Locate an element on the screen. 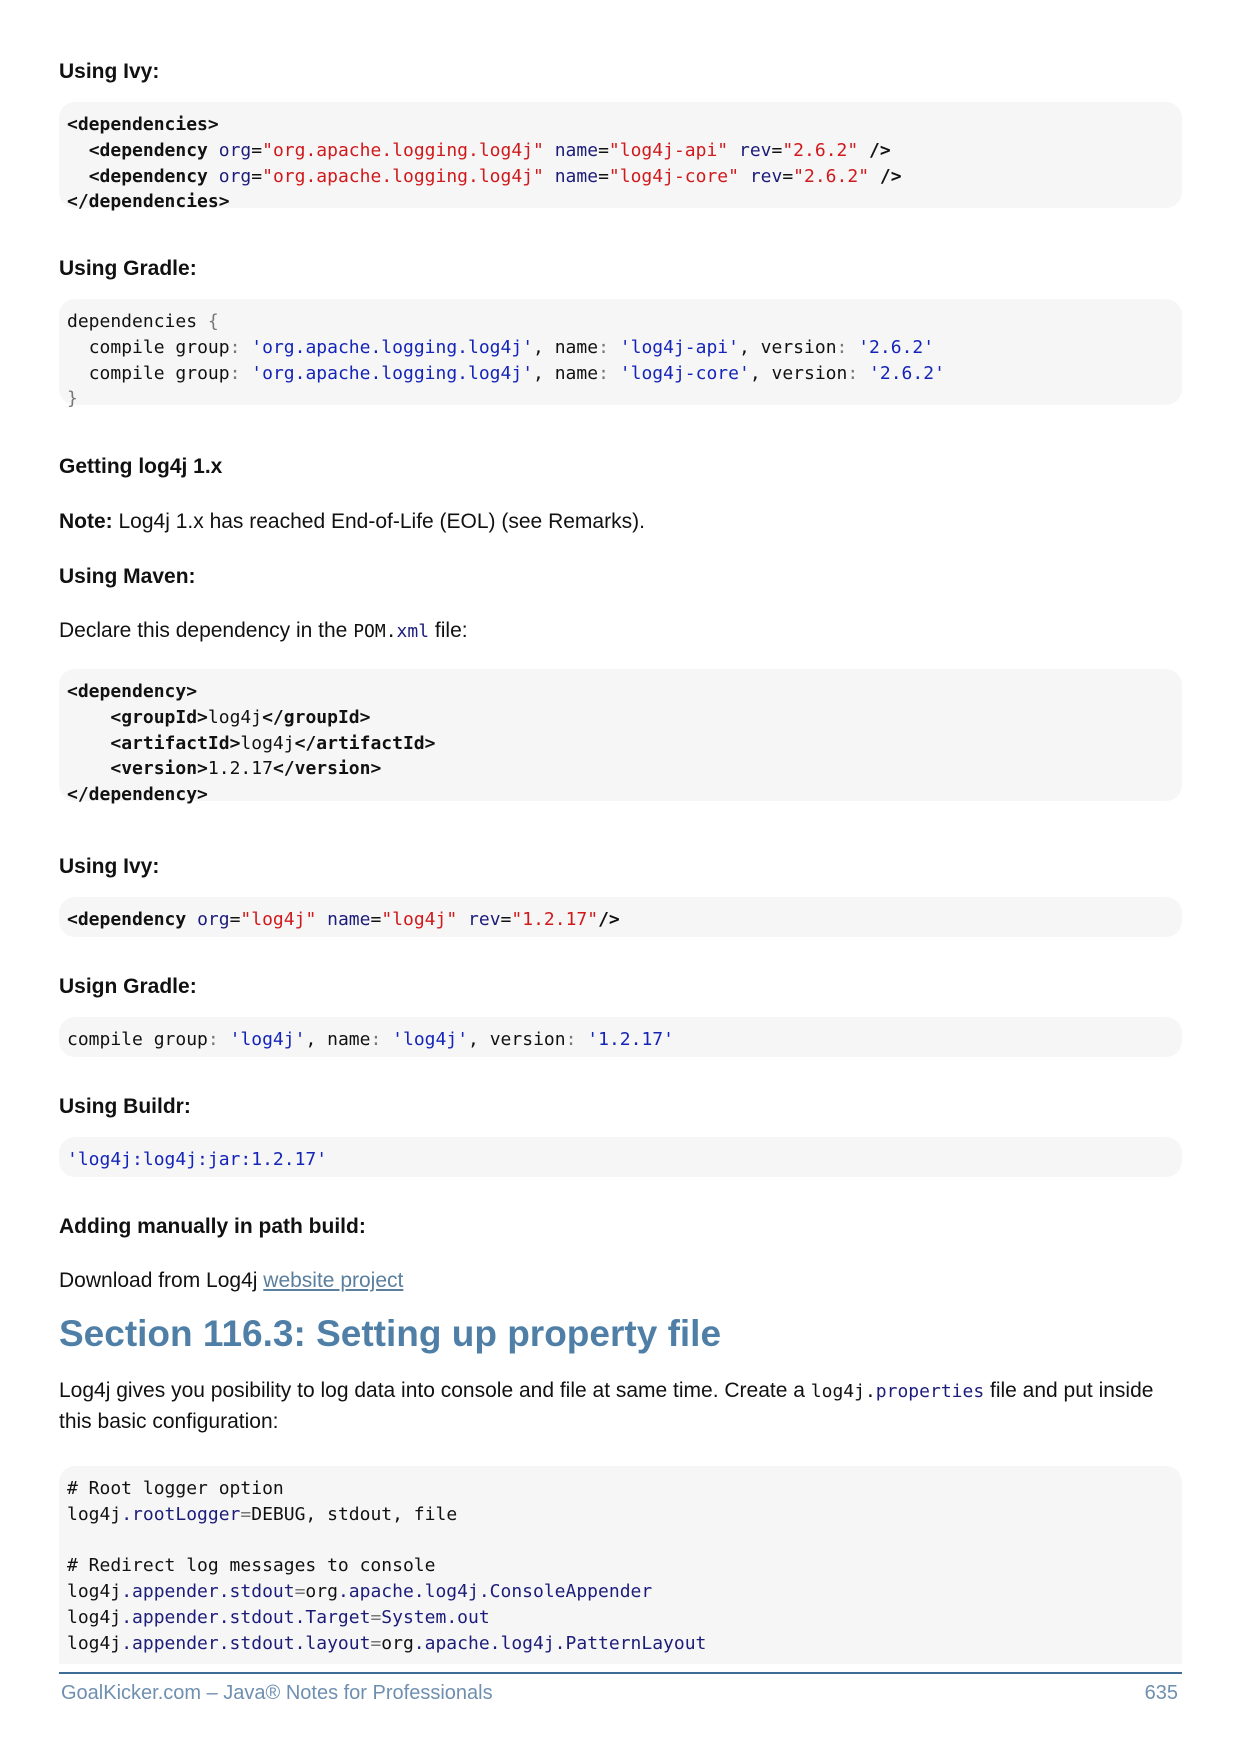  code-token: "log4j-core" is located at coordinates (673, 176).